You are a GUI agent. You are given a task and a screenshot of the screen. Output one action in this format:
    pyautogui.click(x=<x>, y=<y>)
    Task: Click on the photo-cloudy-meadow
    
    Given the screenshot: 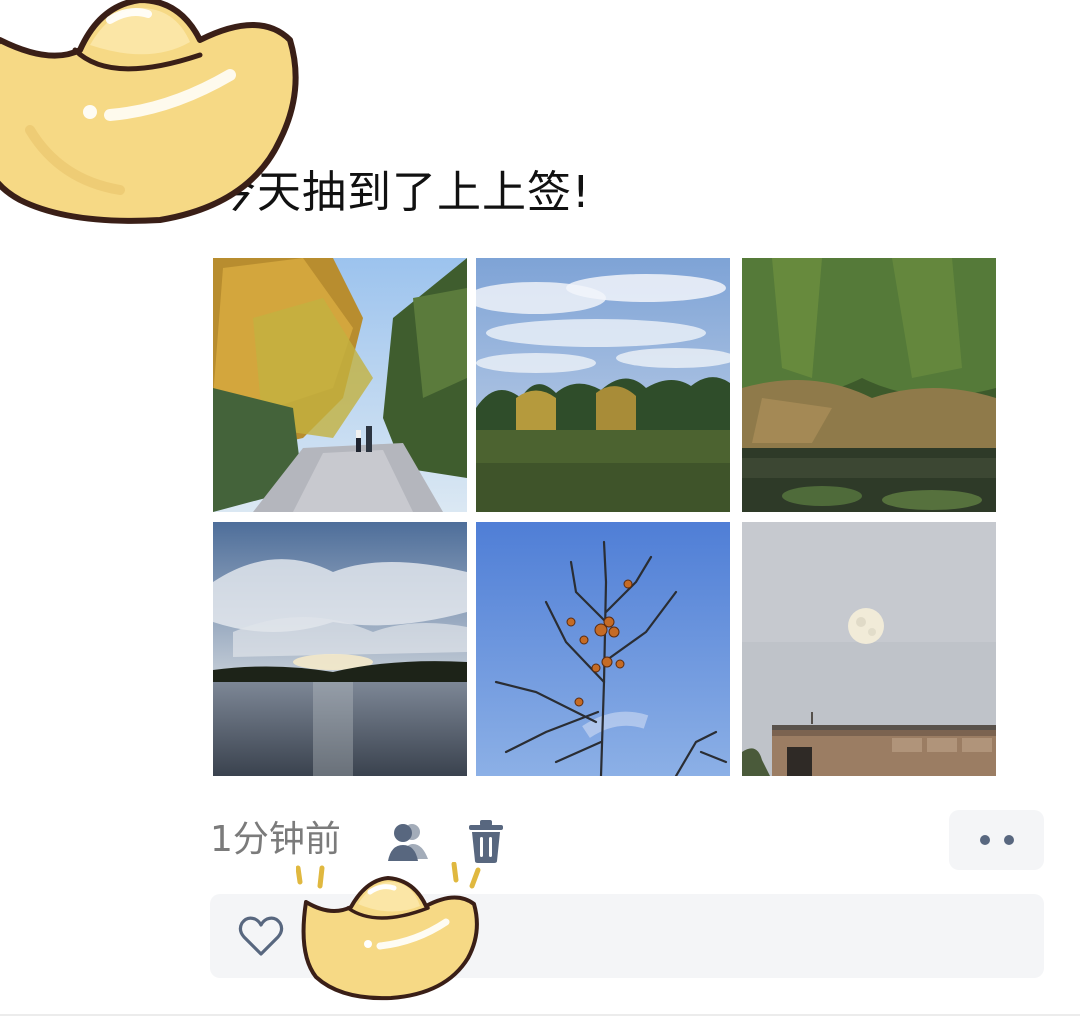 What is the action you would take?
    pyautogui.click(x=603, y=385)
    